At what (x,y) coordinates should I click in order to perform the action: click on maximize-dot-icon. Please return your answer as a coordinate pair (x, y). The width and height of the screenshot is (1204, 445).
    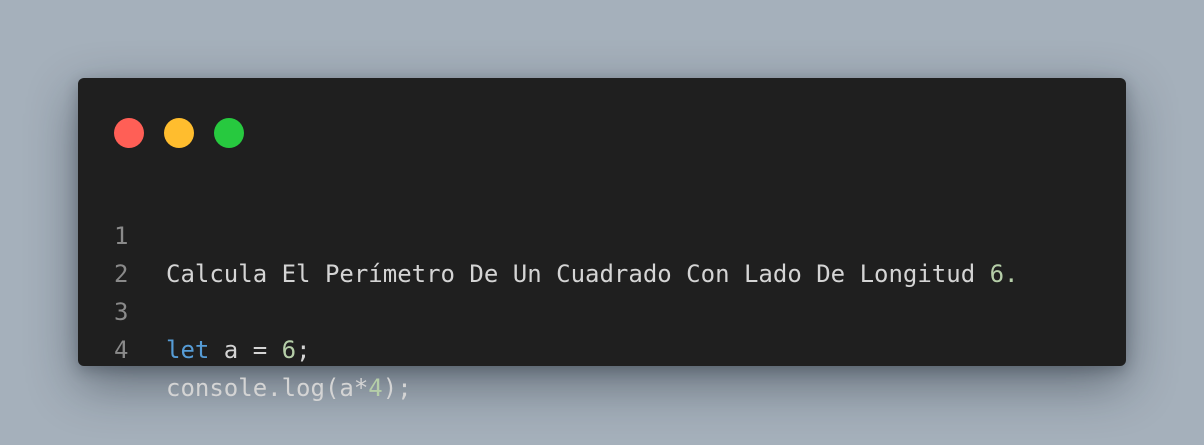
    Looking at the image, I should click on (229, 133).